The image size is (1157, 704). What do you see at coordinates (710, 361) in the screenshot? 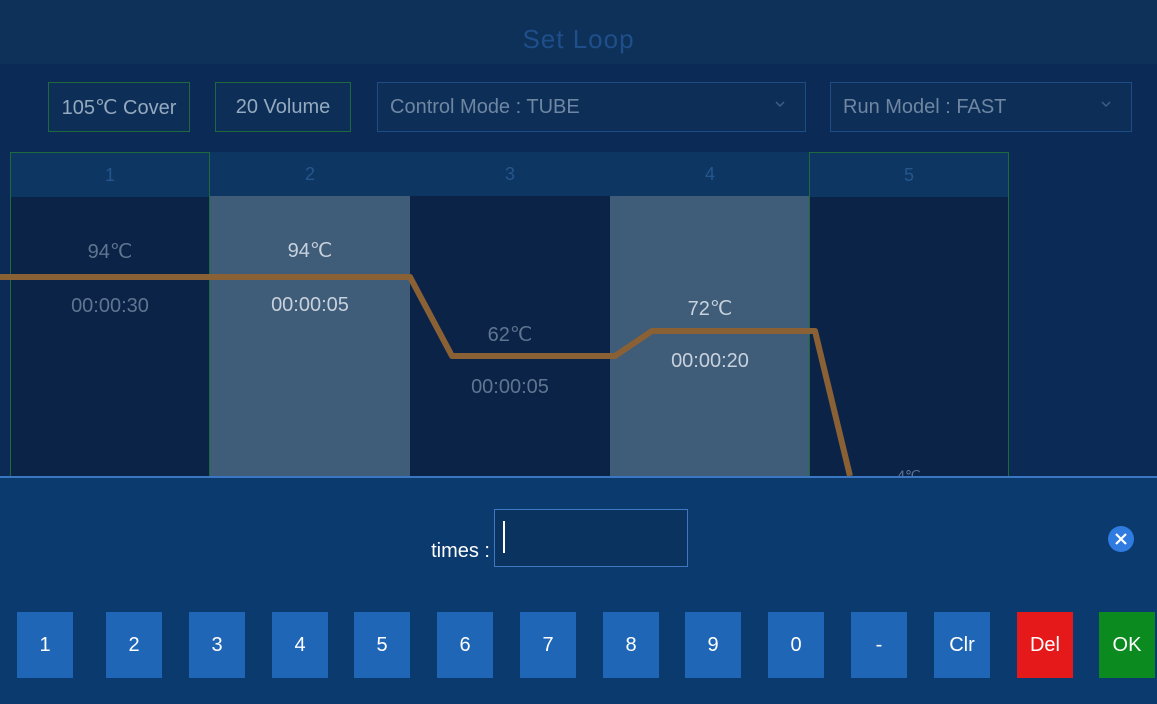
I see `step-duration: 00:00:20` at bounding box center [710, 361].